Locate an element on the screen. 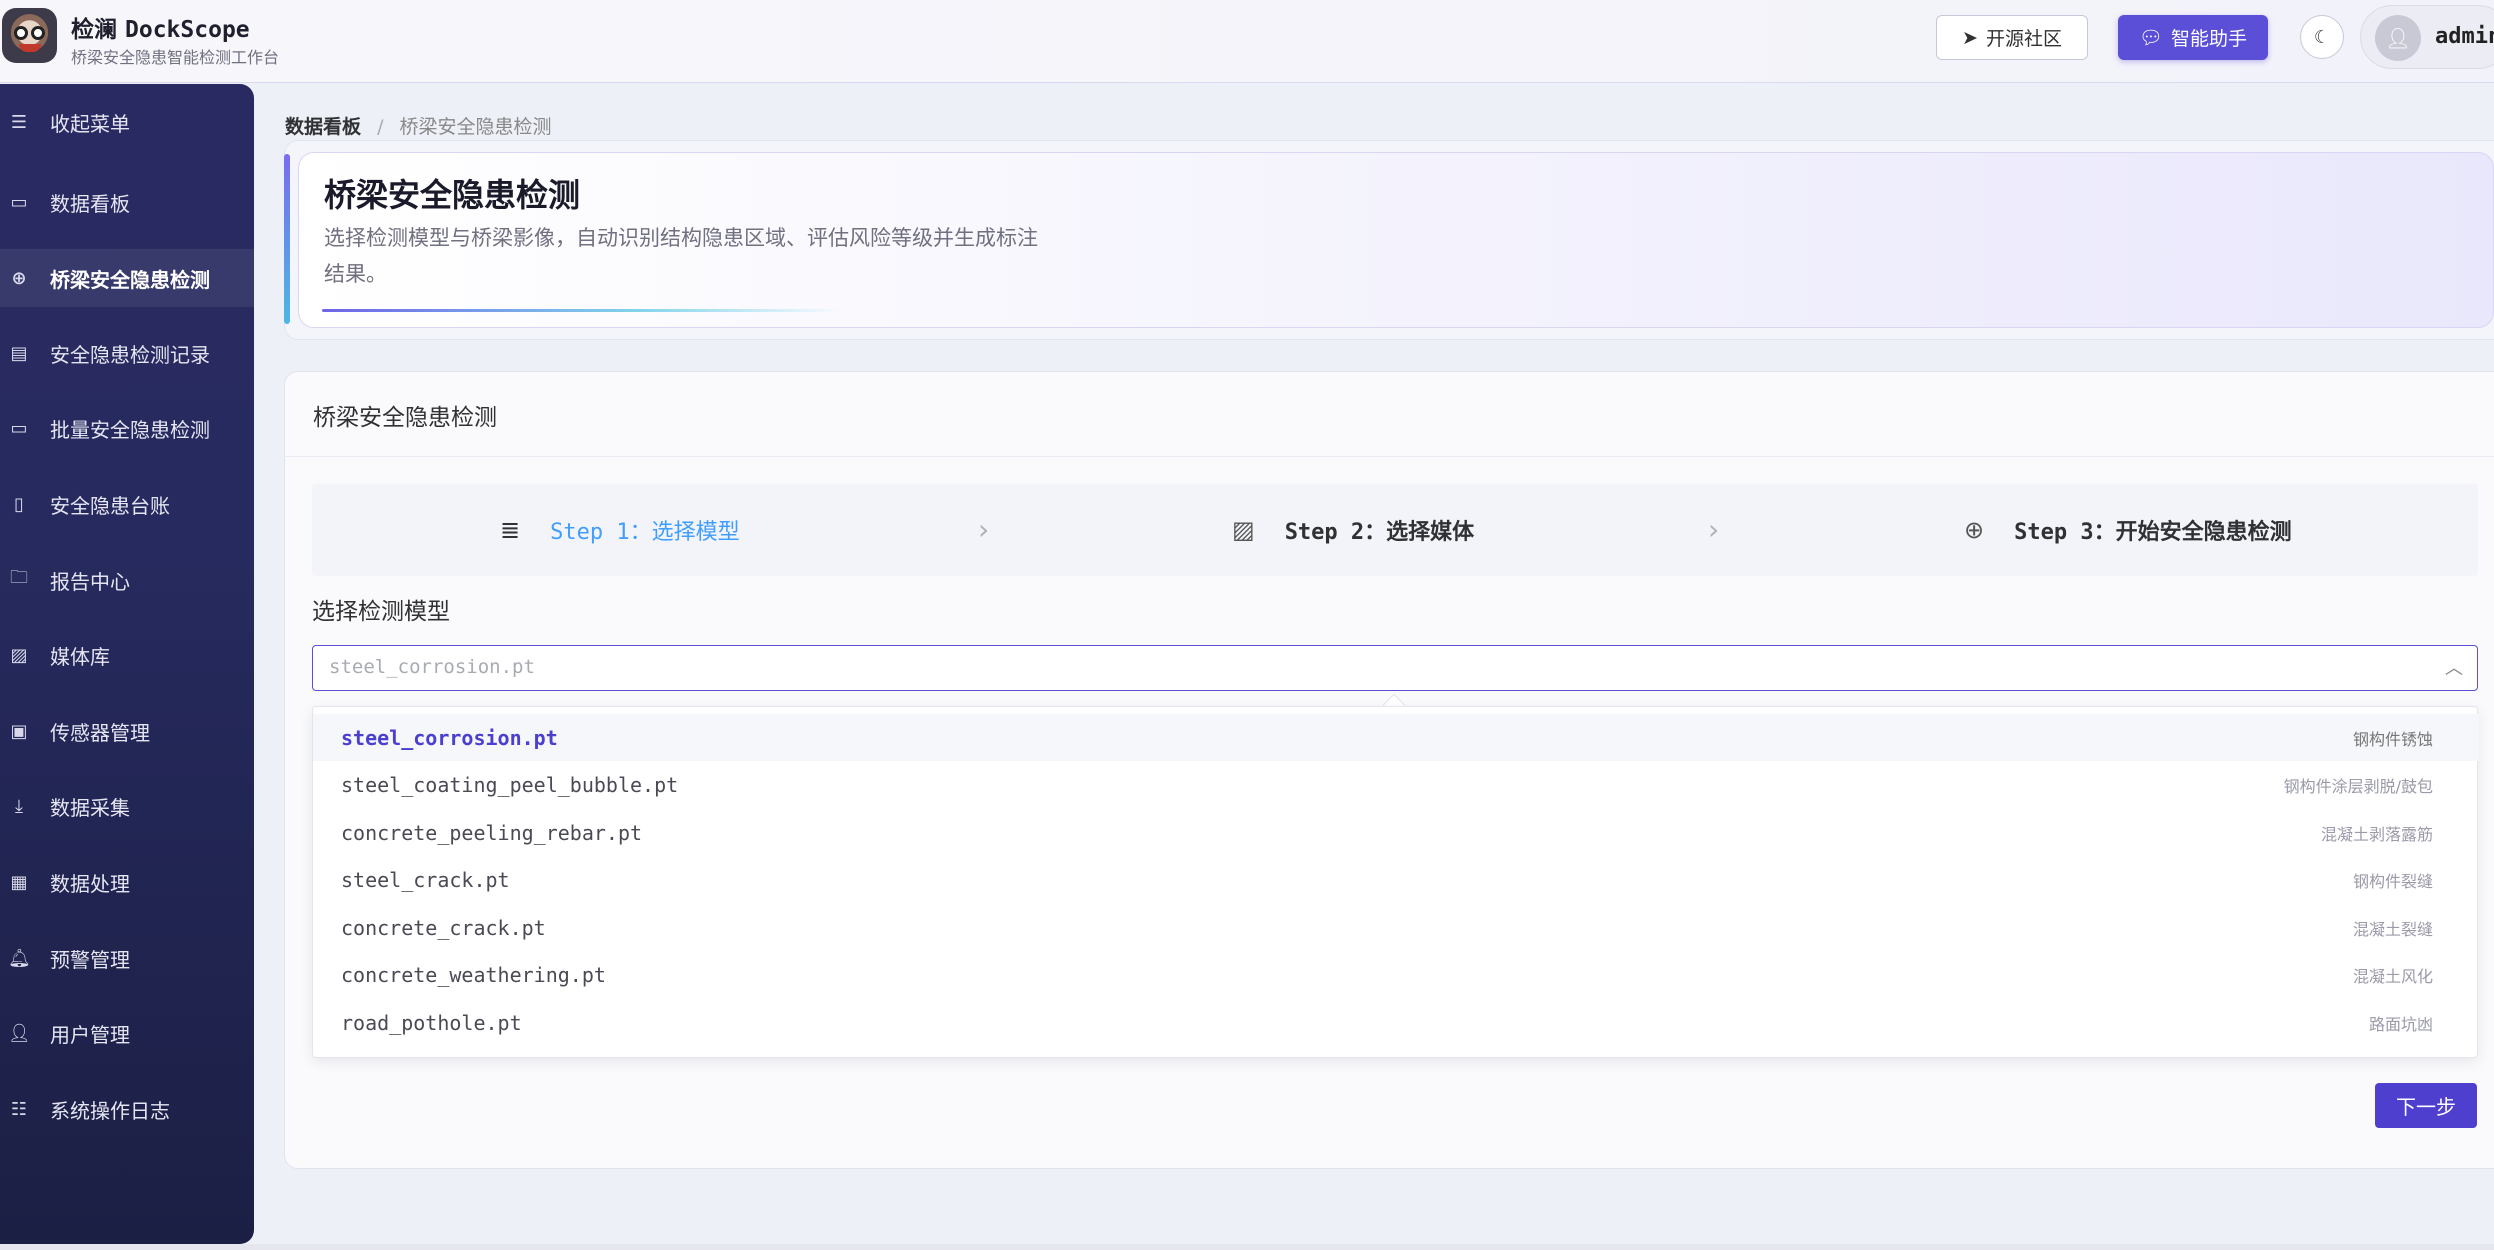 Image resolution: width=2494 pixels, height=1250 pixels. sidebar-item-data-processing: ▦ 数据处理 is located at coordinates (127, 882).